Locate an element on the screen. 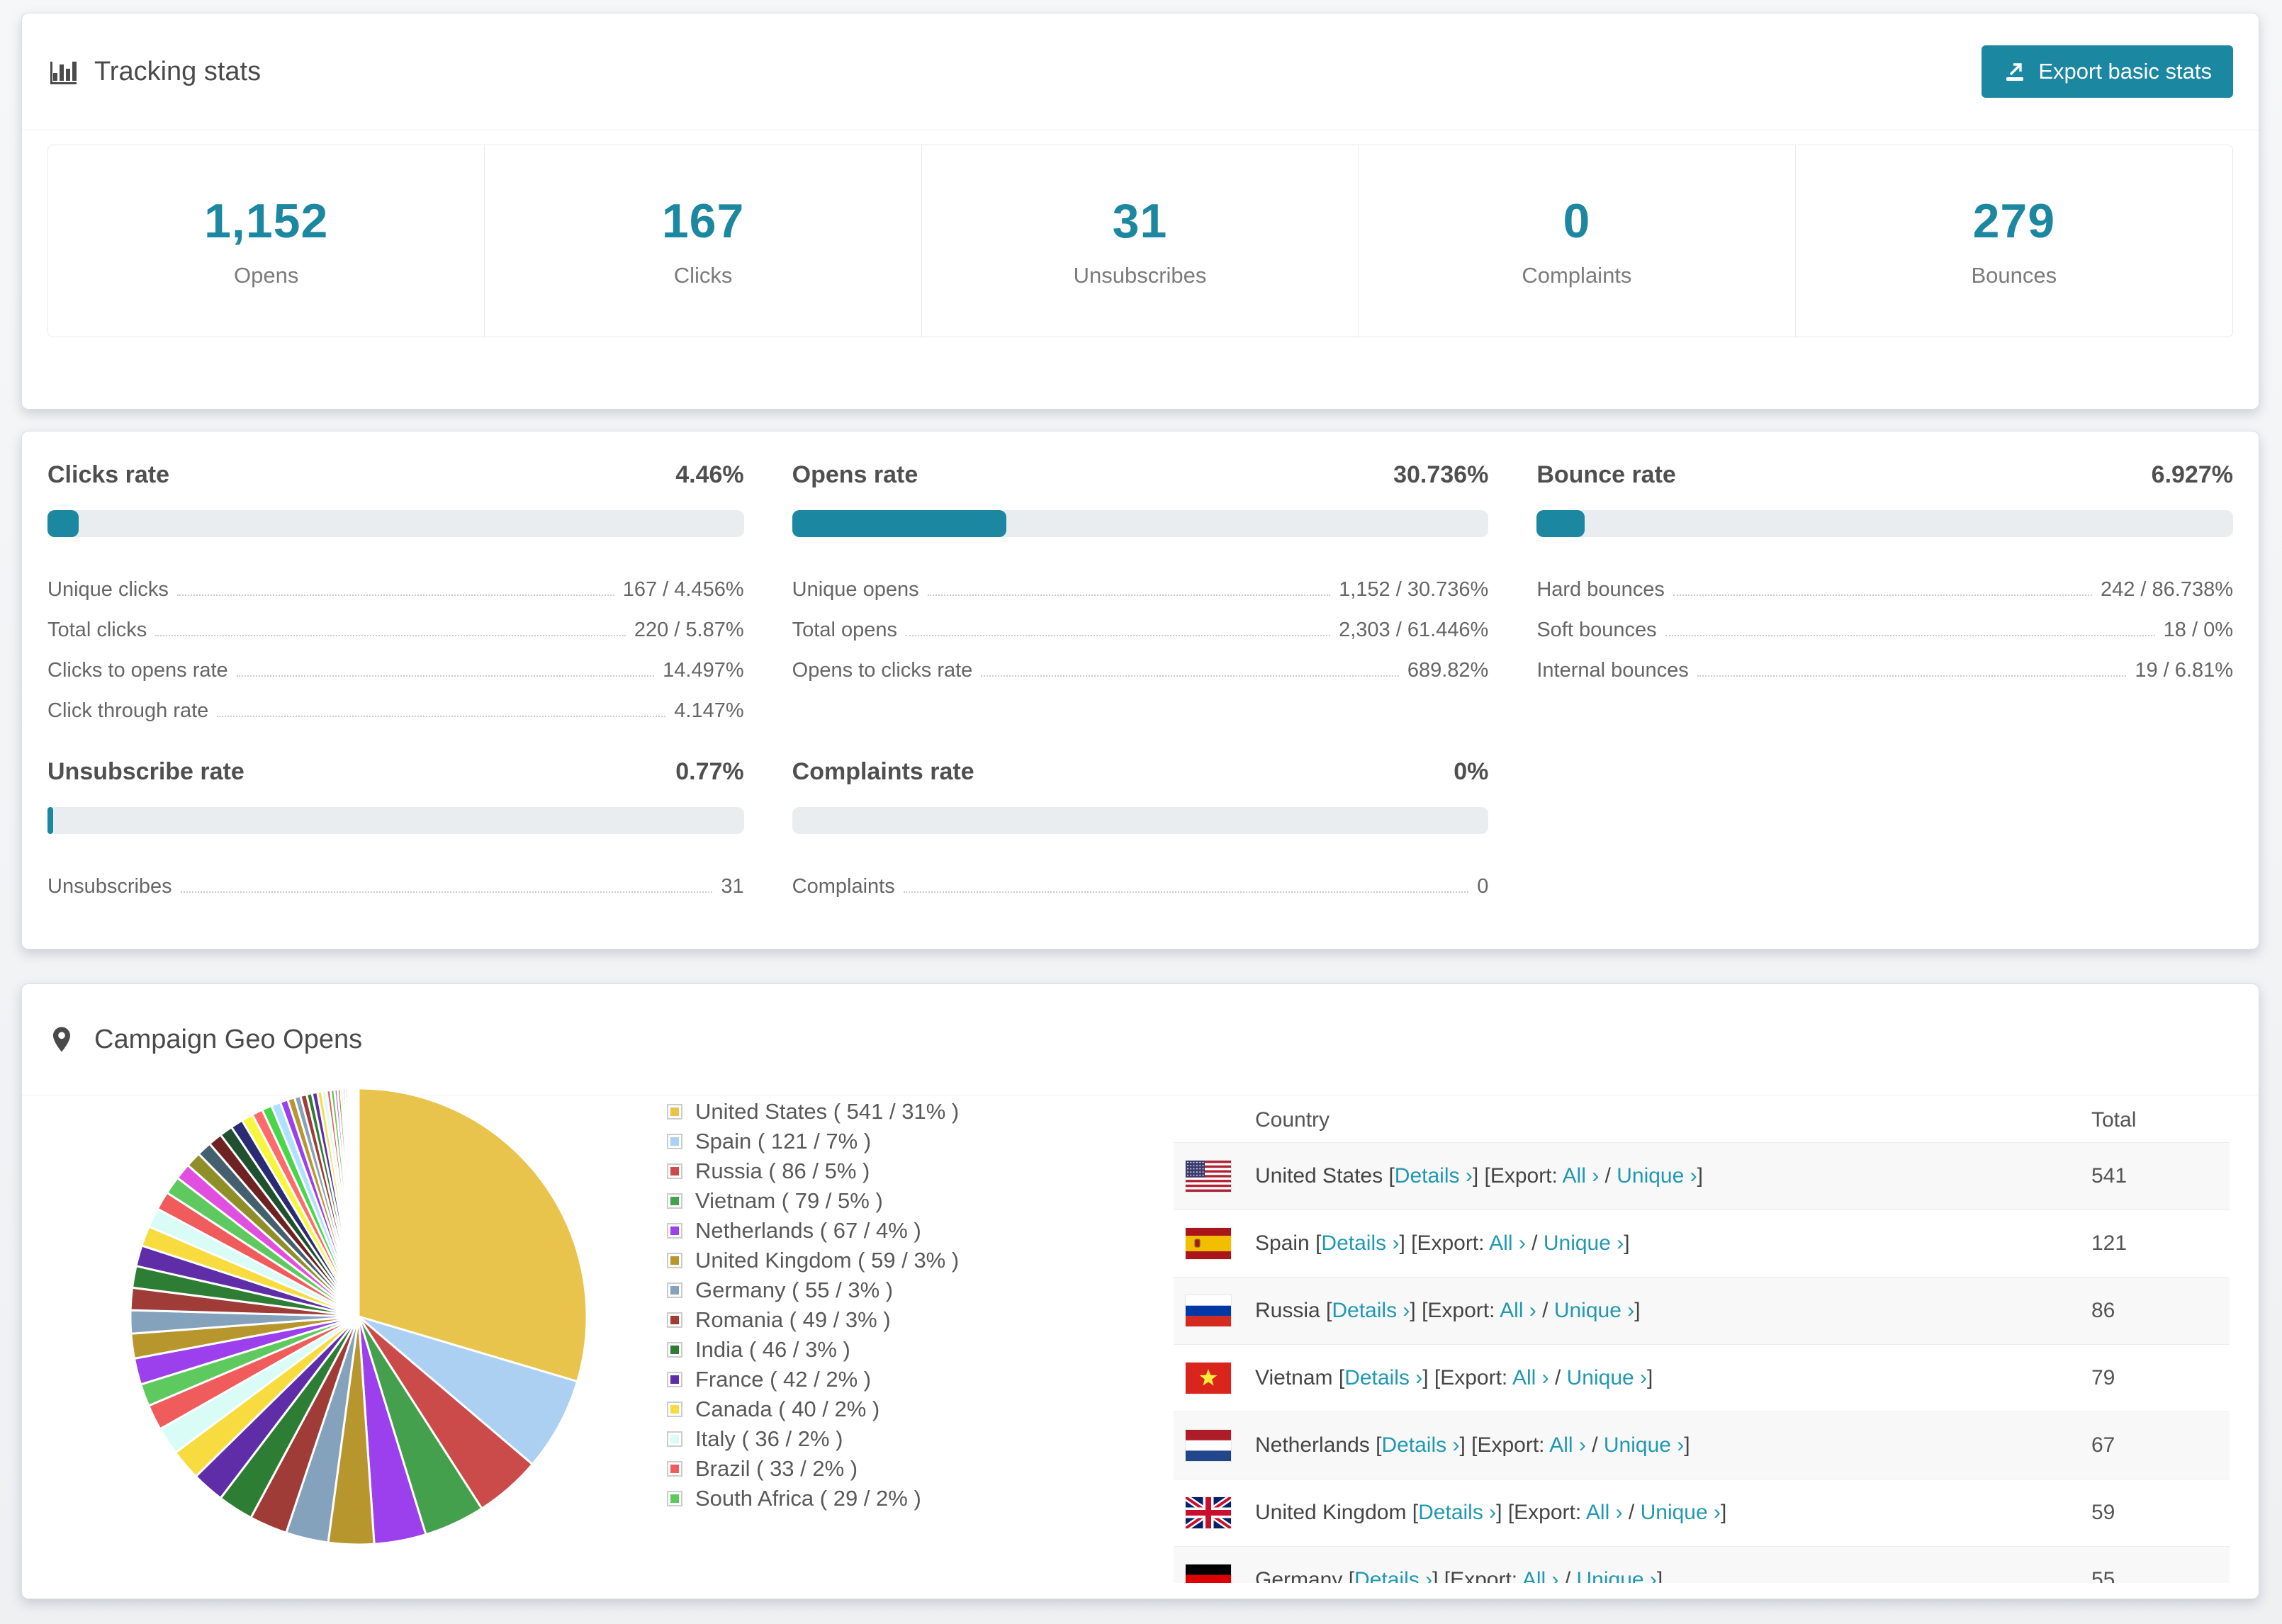 The width and height of the screenshot is (2282, 1624). rate-row-label: Unique opens is located at coordinates (856, 589).